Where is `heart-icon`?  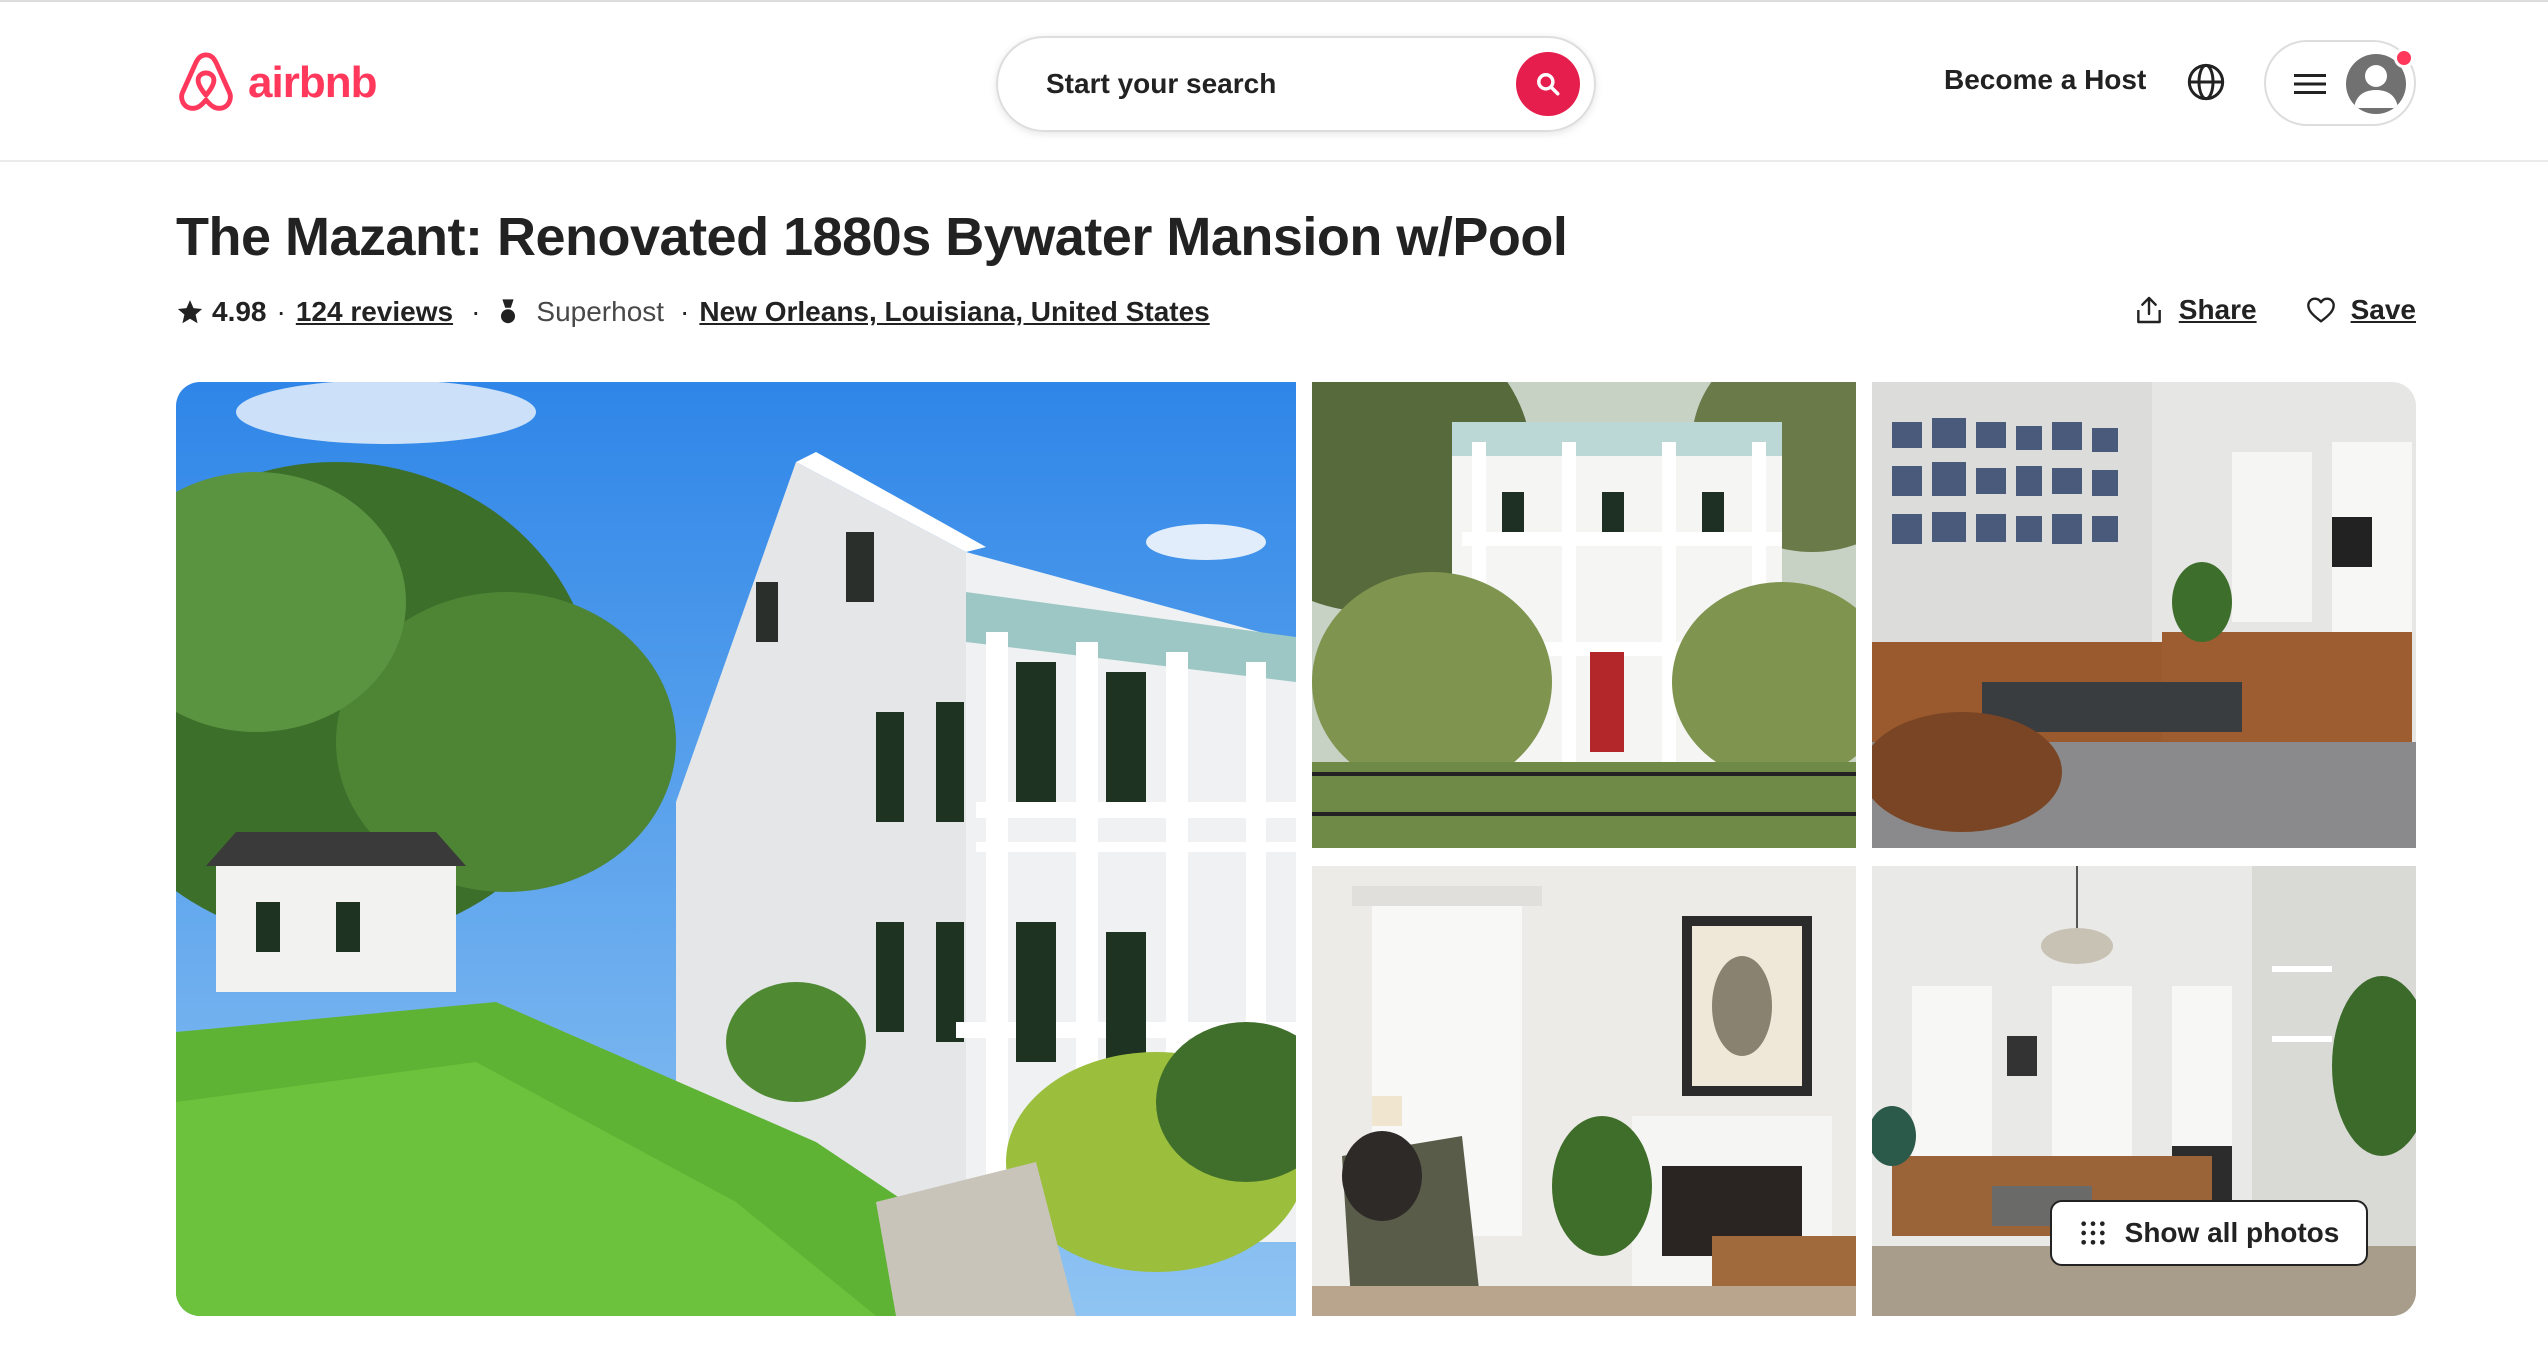
heart-icon is located at coordinates (2320, 310).